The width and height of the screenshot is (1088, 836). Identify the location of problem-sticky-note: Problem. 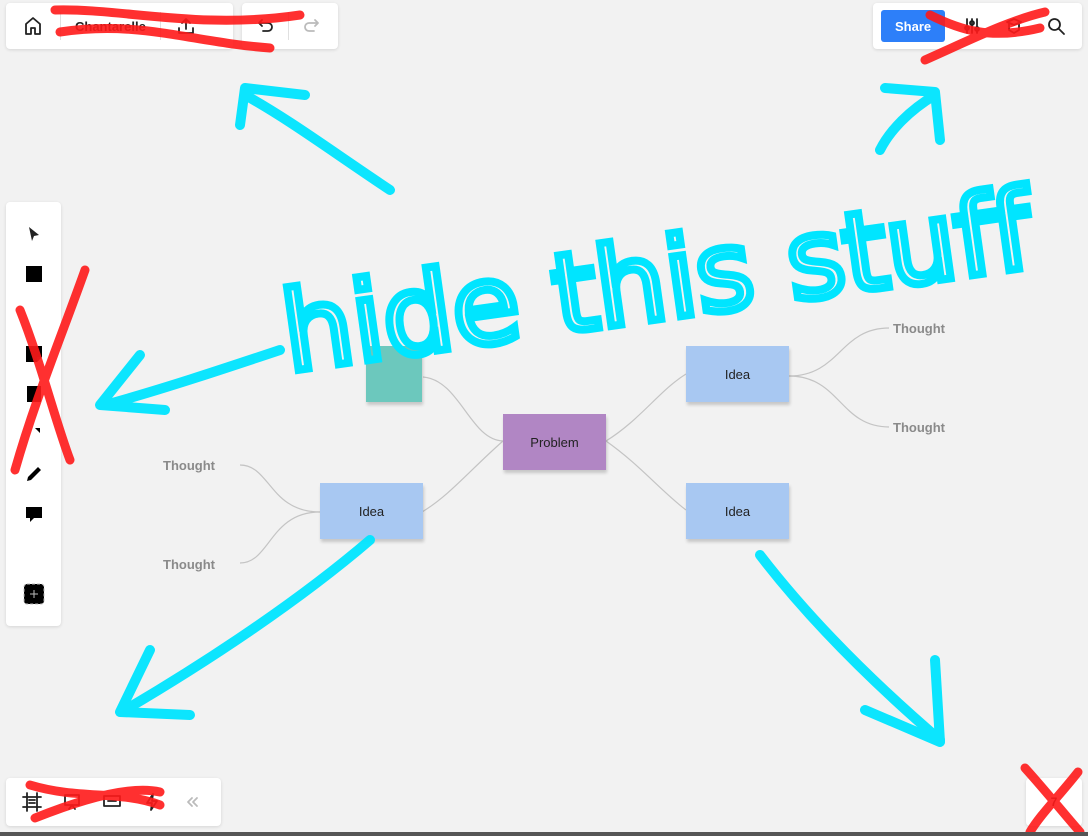
(554, 442).